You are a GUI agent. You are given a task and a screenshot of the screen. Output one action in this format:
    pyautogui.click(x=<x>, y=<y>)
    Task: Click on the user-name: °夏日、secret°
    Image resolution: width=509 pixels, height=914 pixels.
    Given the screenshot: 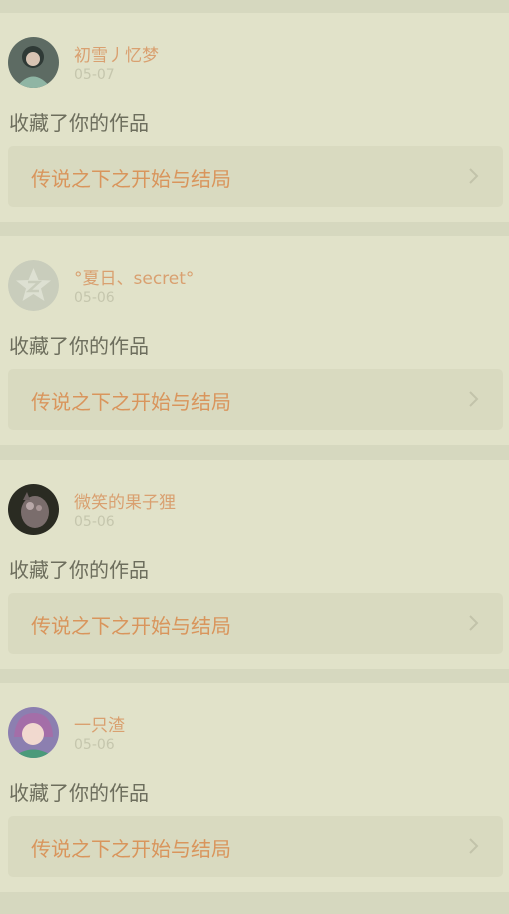 What is the action you would take?
    pyautogui.click(x=134, y=276)
    